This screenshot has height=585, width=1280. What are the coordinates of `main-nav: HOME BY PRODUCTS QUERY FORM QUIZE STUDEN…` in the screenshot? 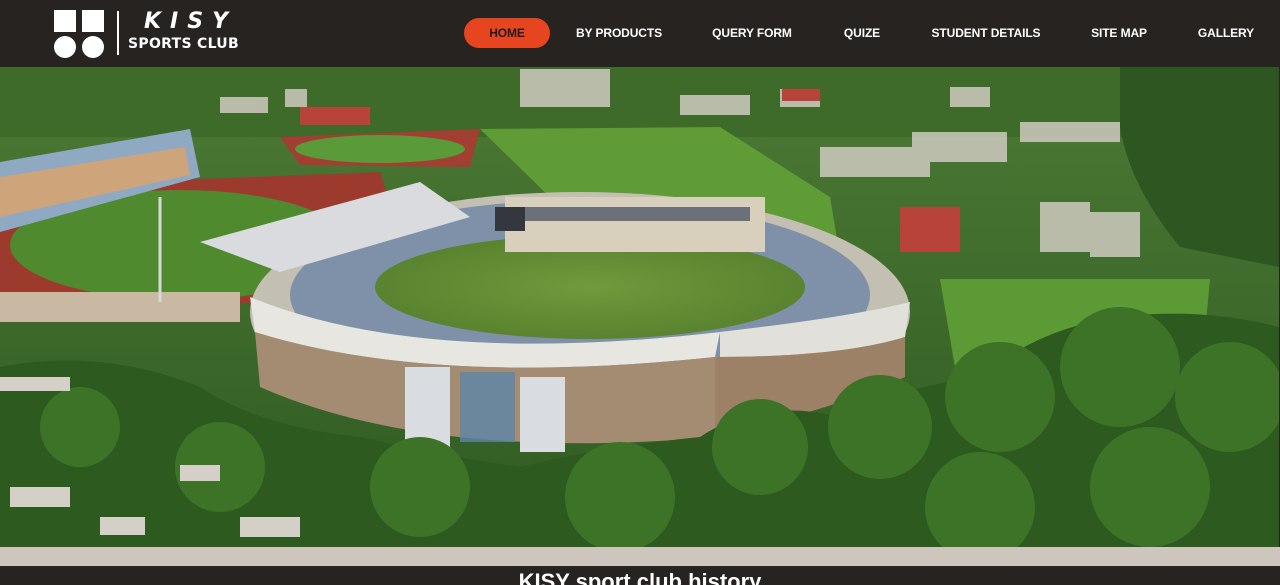 It's located at (640, 33).